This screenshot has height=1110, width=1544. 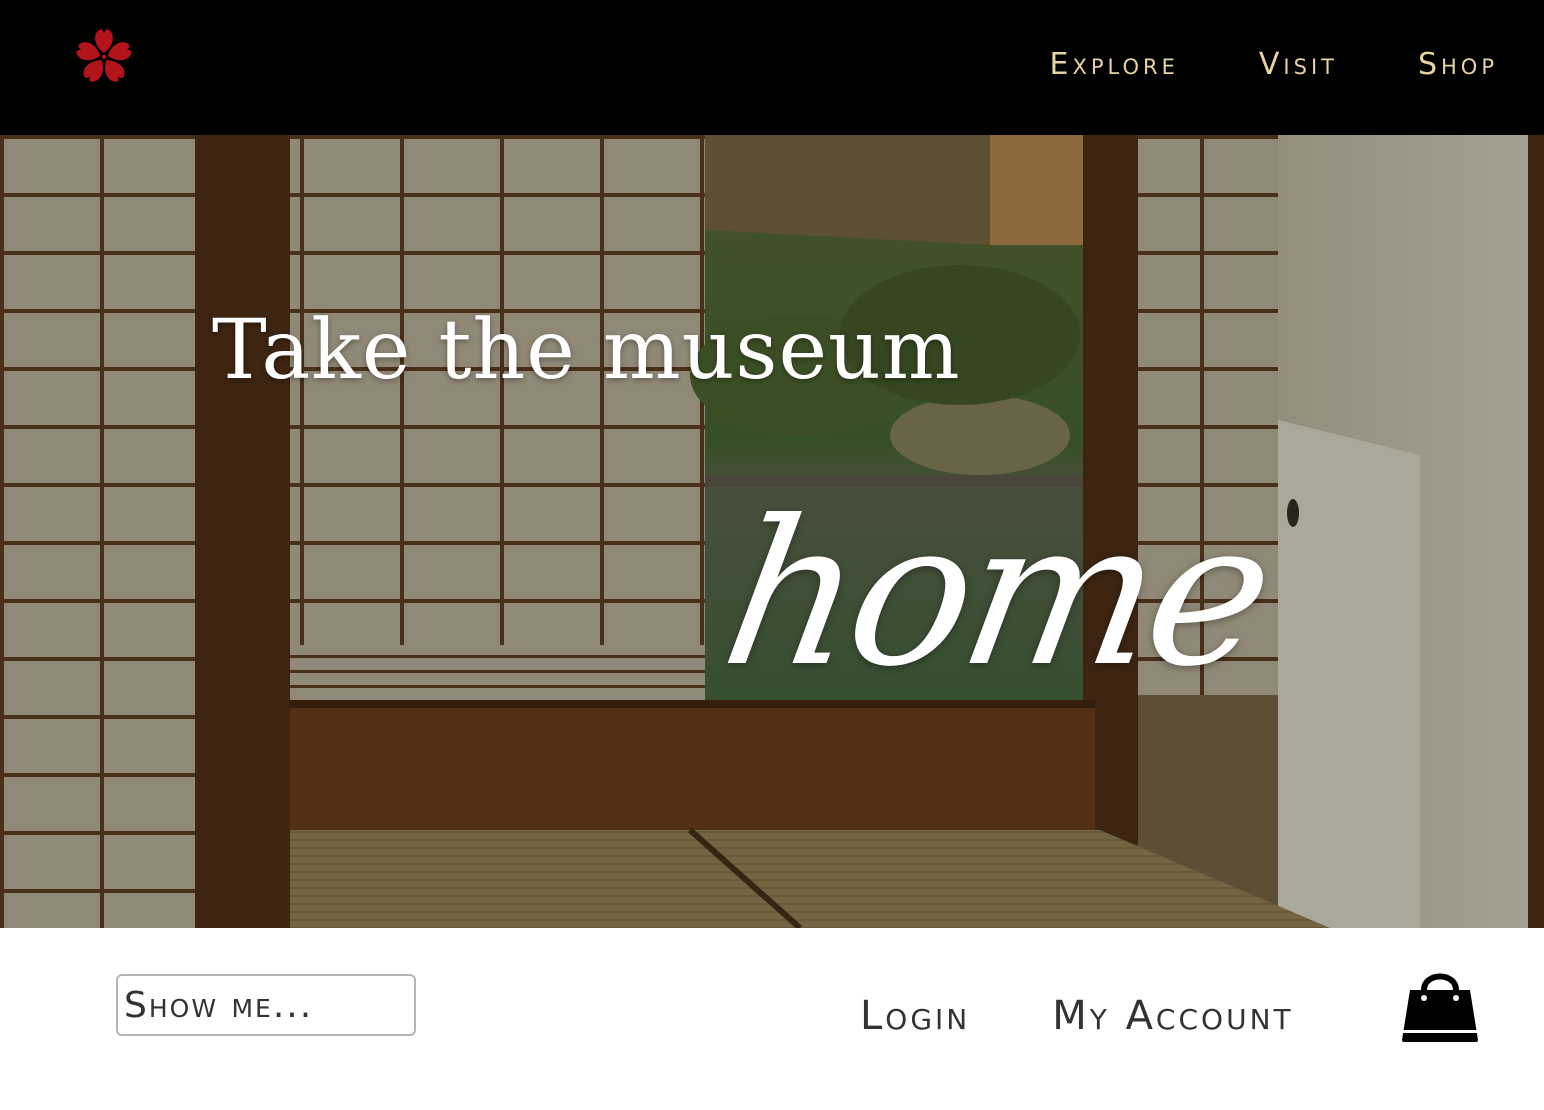 I want to click on account-links: Login My Account, so click(x=1077, y=1016).